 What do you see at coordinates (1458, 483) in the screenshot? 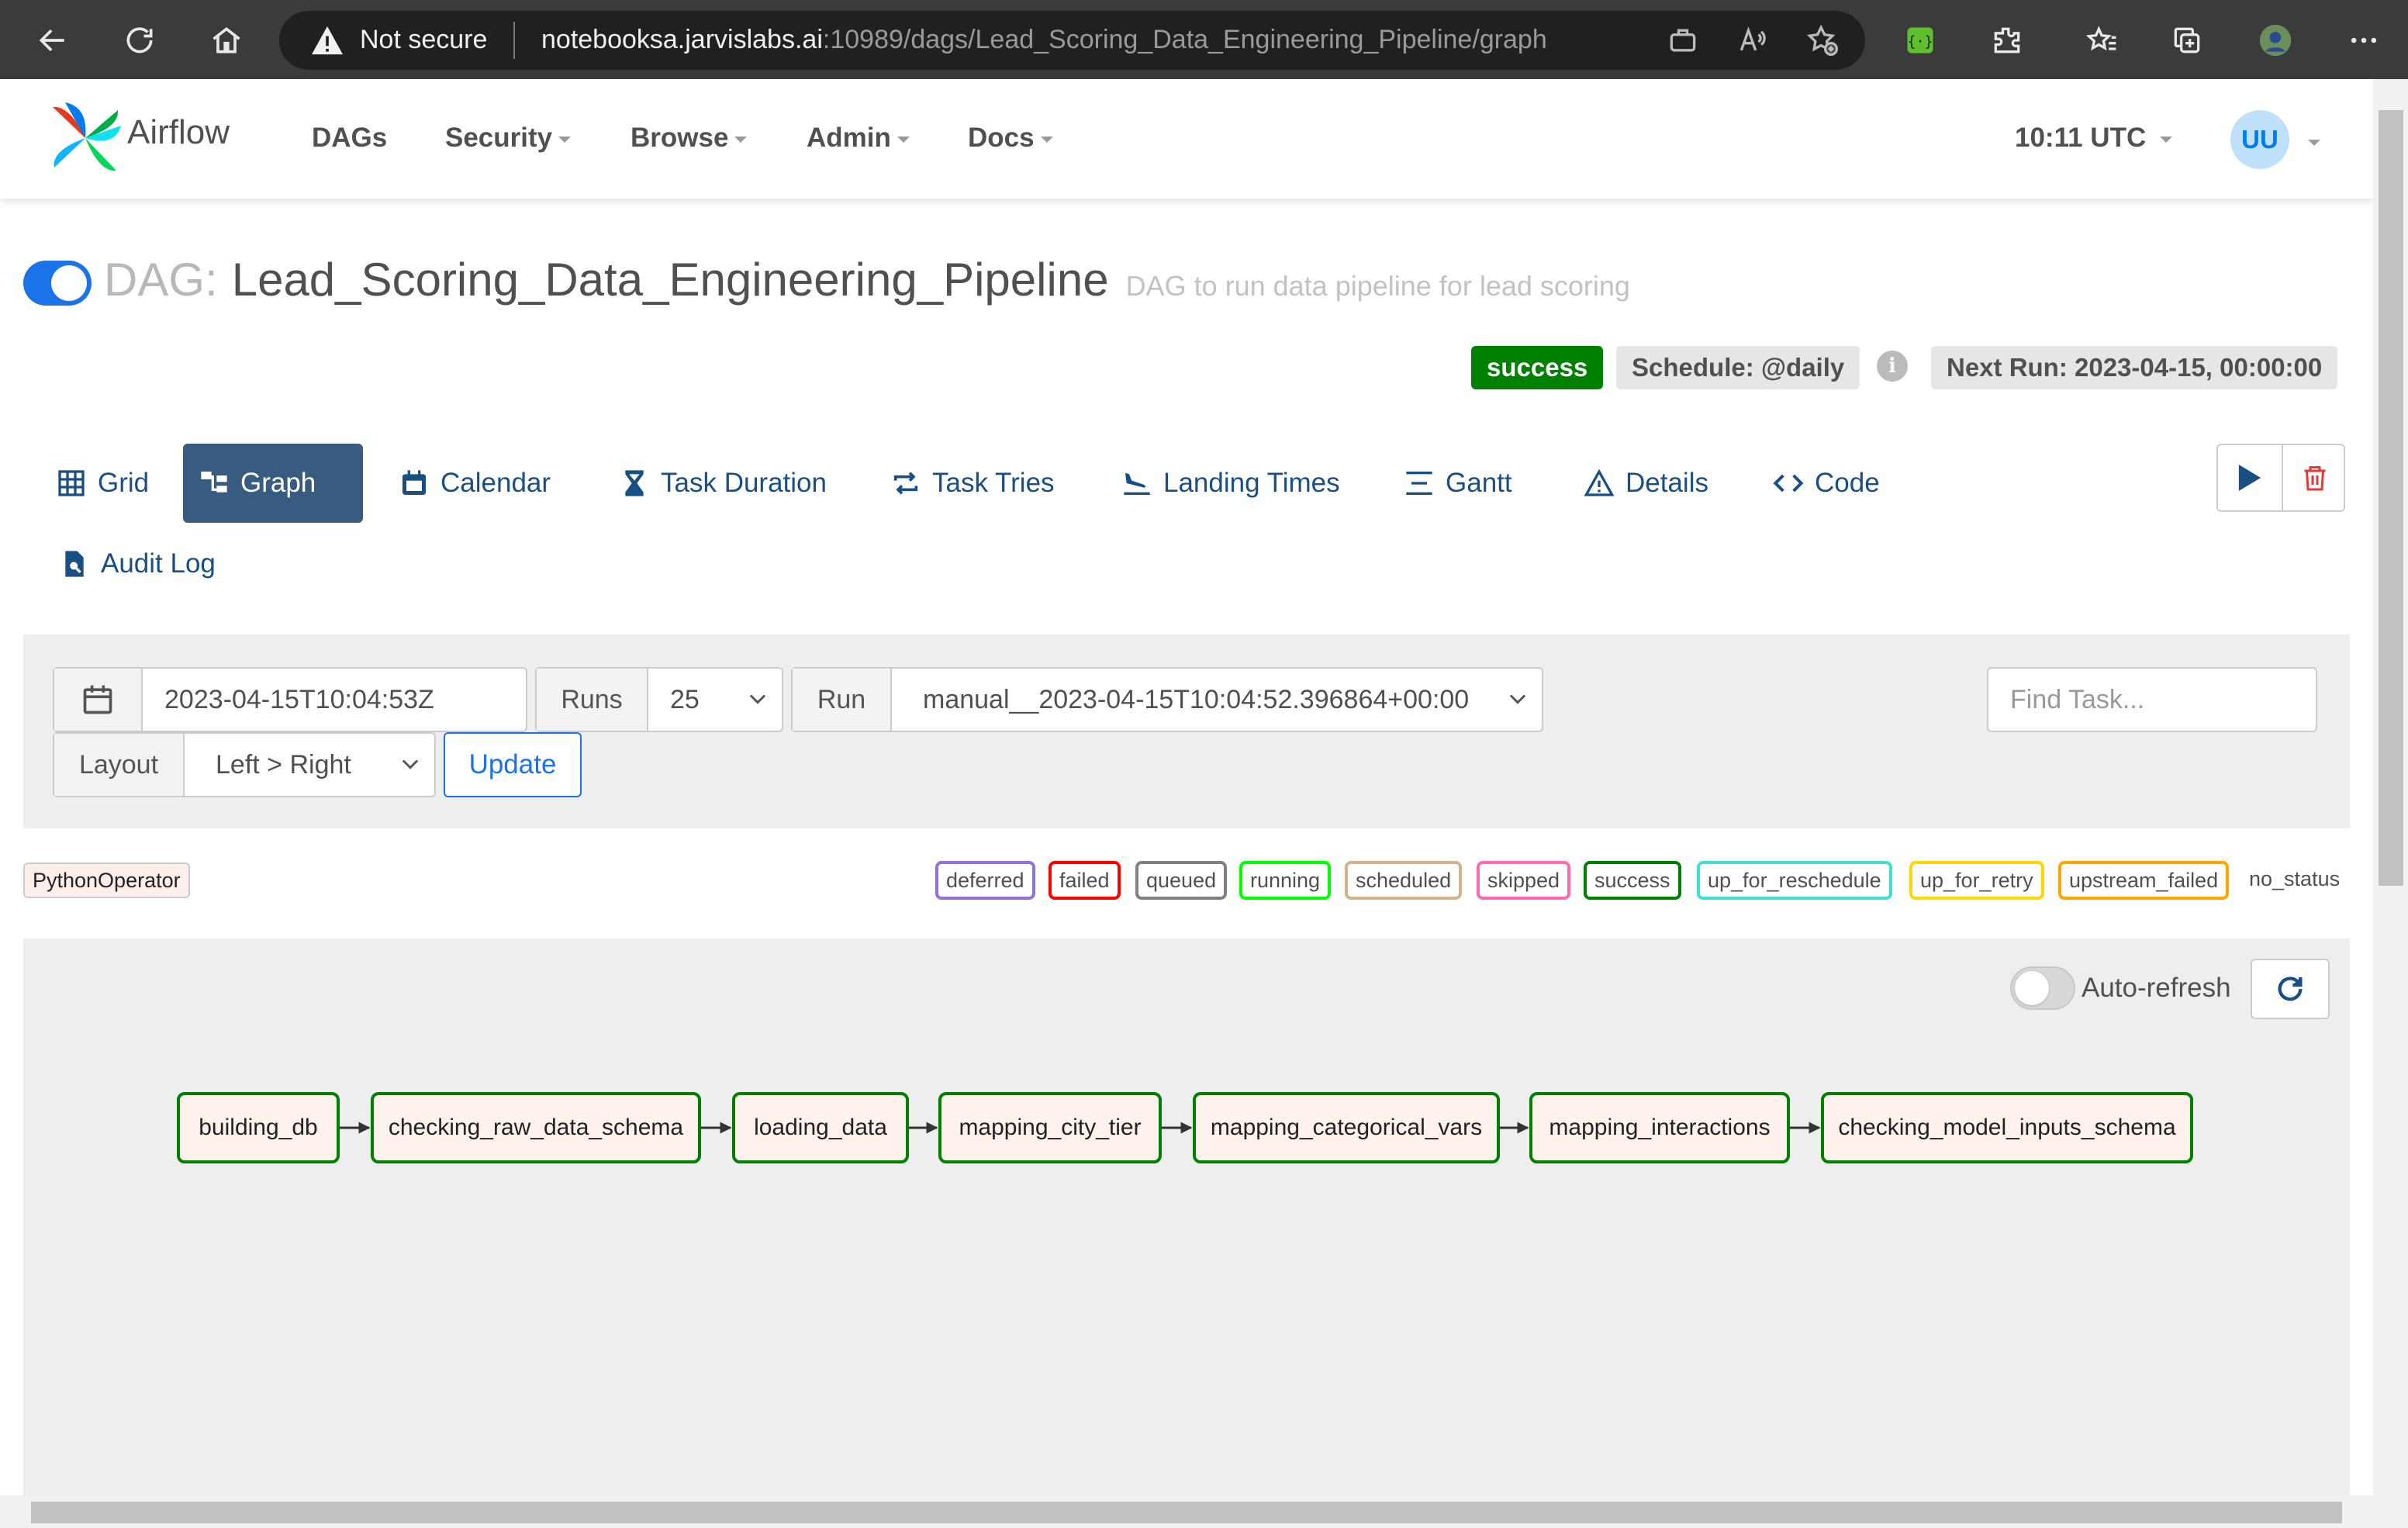
I see `tab-gantt: Gantt` at bounding box center [1458, 483].